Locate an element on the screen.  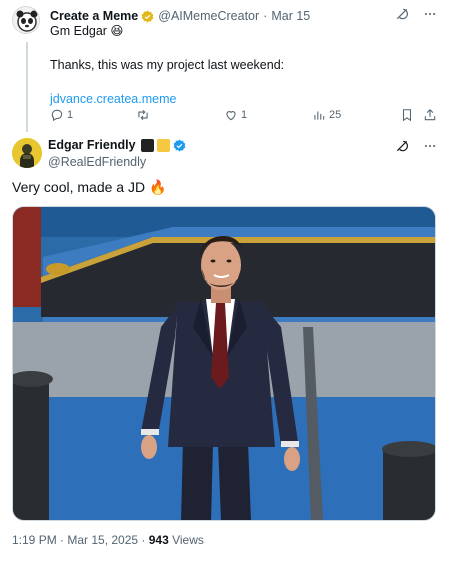
views-icon is located at coordinates (319, 115).